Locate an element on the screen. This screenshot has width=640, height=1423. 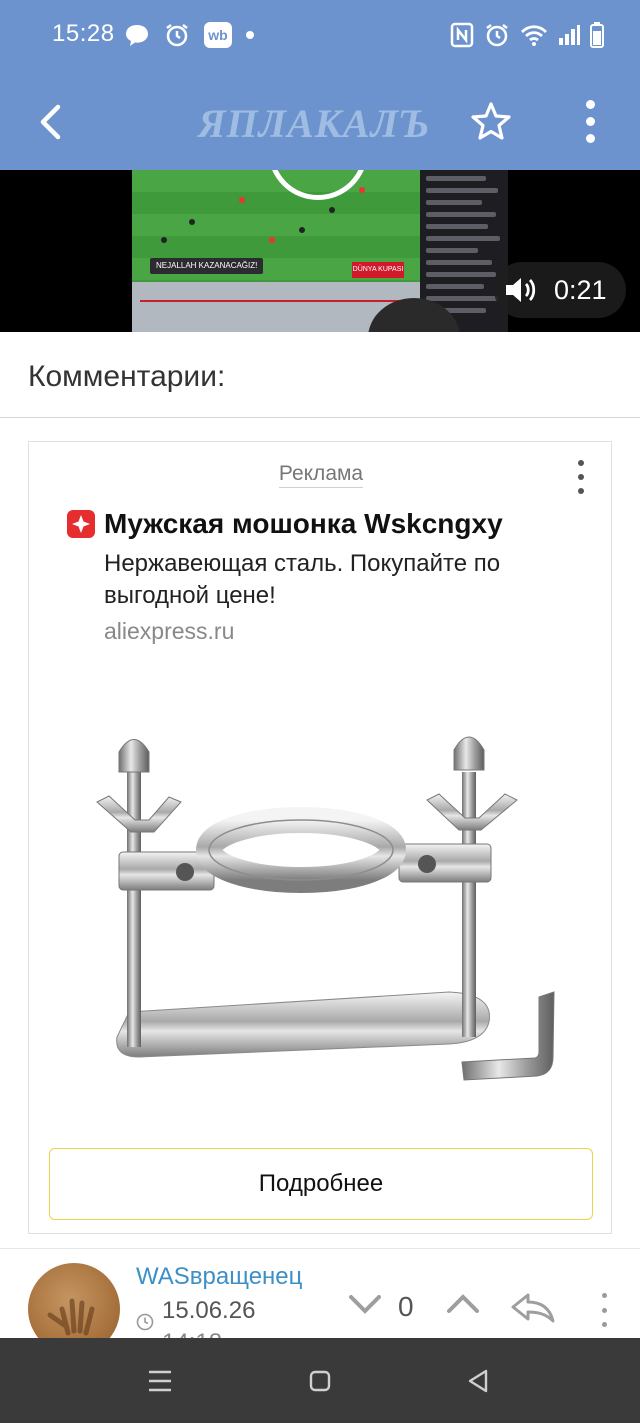
back-nav-button is located at coordinates (478, 1381).